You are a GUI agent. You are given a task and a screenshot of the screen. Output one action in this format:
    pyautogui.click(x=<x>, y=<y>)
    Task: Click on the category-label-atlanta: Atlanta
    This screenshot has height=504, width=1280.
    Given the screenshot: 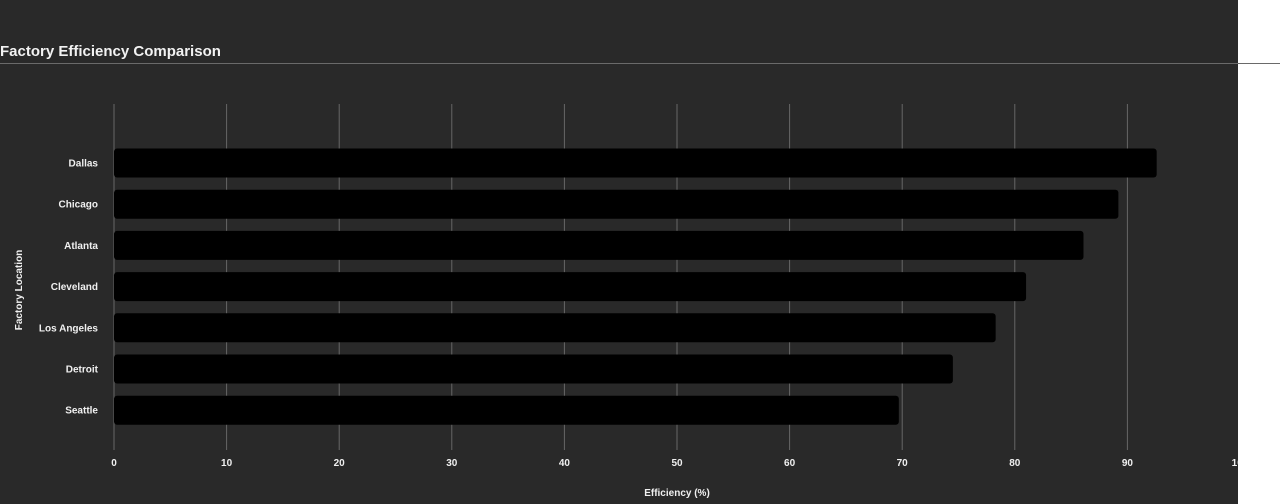 What is the action you would take?
    pyautogui.click(x=81, y=246)
    